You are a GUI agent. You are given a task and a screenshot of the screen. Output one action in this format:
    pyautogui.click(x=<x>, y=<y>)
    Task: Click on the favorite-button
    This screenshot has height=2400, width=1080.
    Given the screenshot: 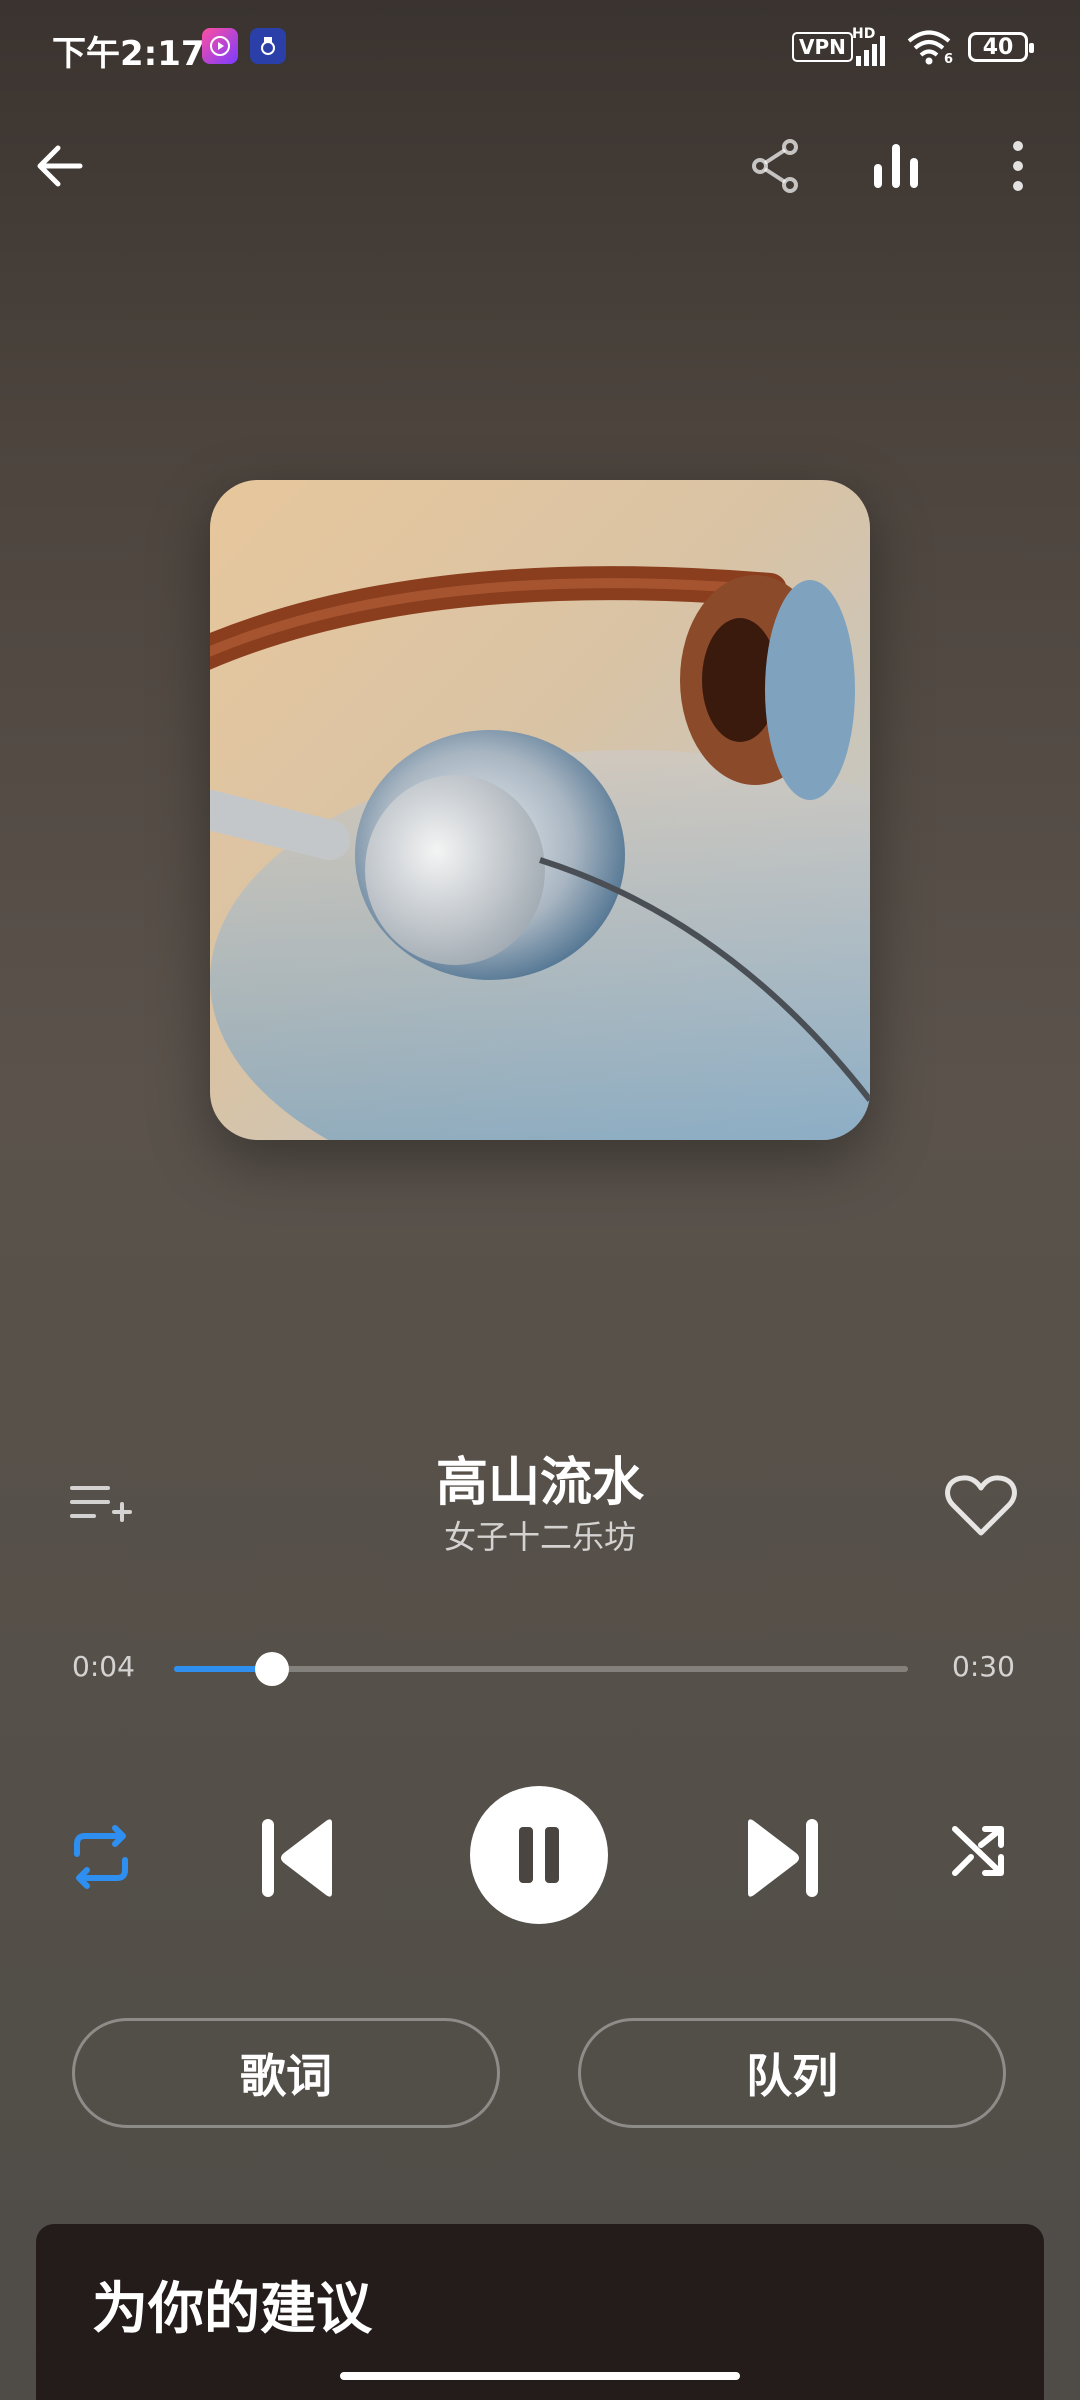 What is the action you would take?
    pyautogui.click(x=981, y=1505)
    